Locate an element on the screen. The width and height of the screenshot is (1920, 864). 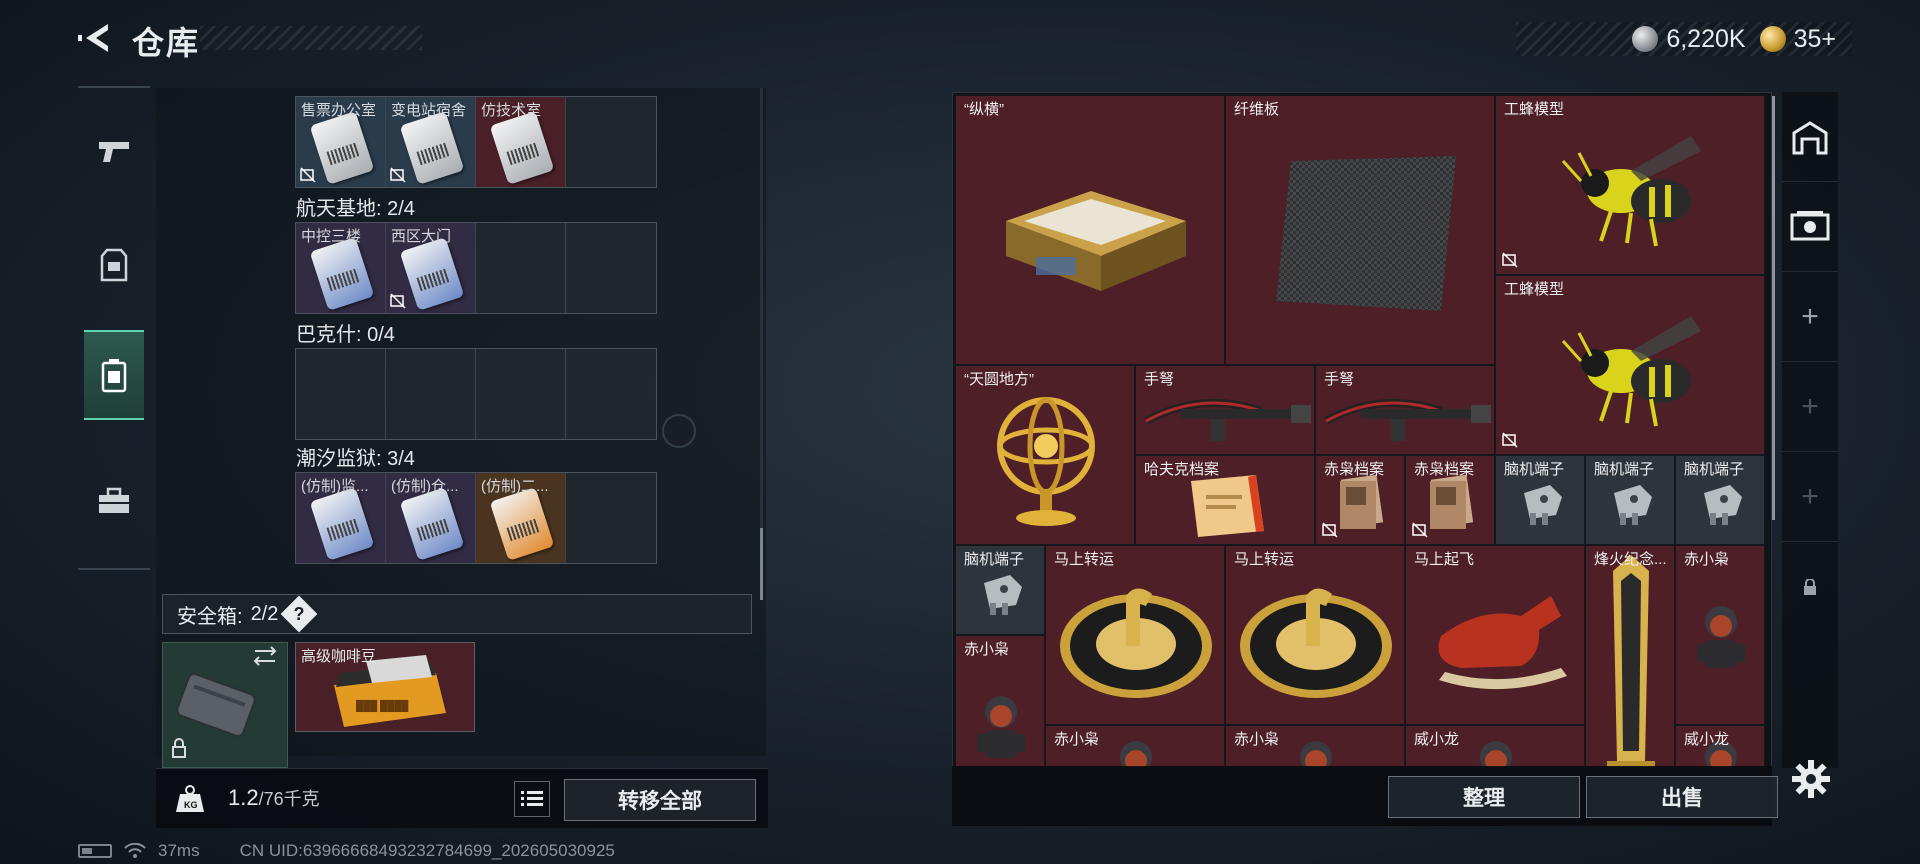
inventory-item: 纤维板 is located at coordinates (1360, 230).